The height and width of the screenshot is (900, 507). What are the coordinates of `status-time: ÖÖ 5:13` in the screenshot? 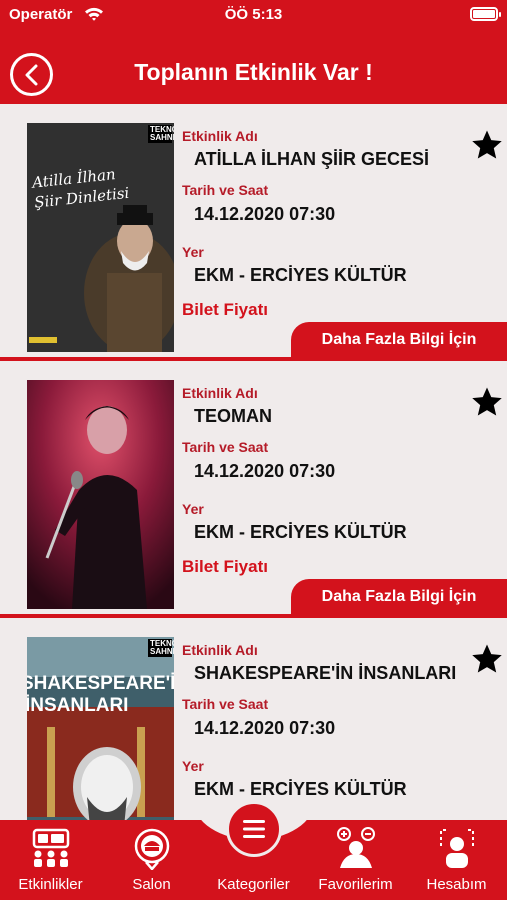 It's located at (253, 14).